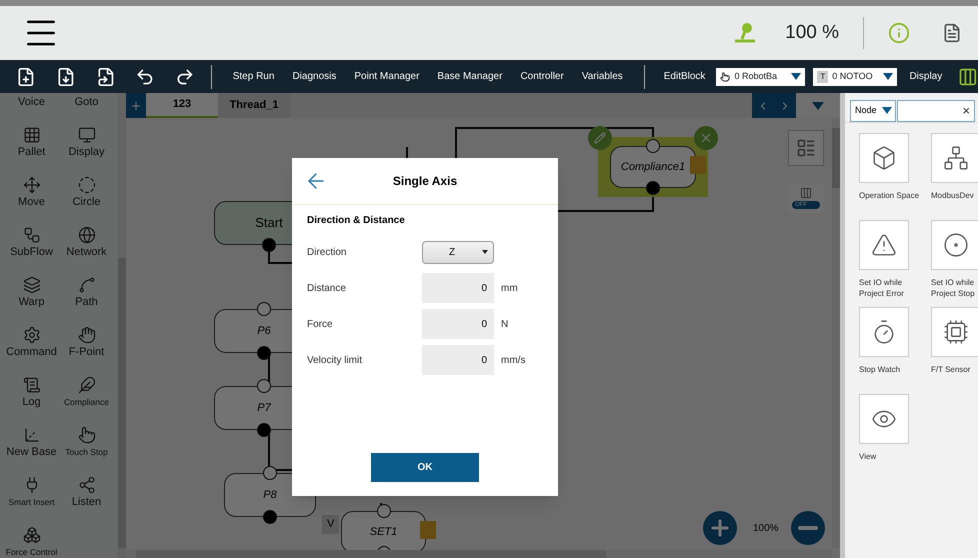 This screenshot has height=558, width=978. I want to click on tab-list-button, so click(818, 105).